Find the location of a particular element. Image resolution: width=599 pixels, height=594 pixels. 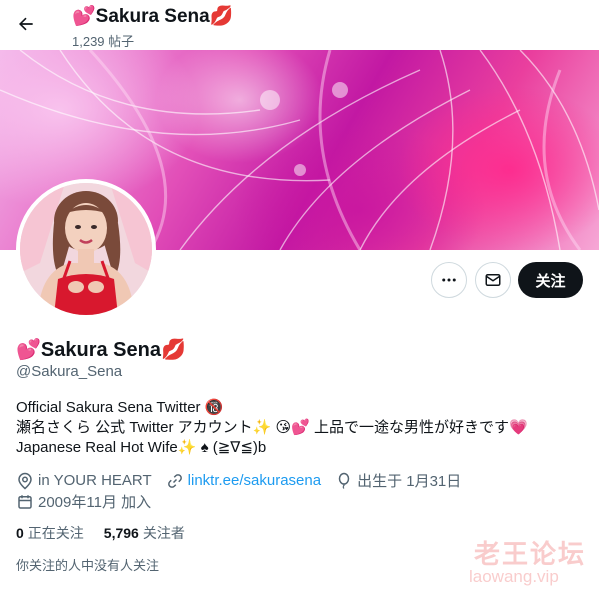

header-title: 💕Sakura Sena💋 is located at coordinates (153, 16).